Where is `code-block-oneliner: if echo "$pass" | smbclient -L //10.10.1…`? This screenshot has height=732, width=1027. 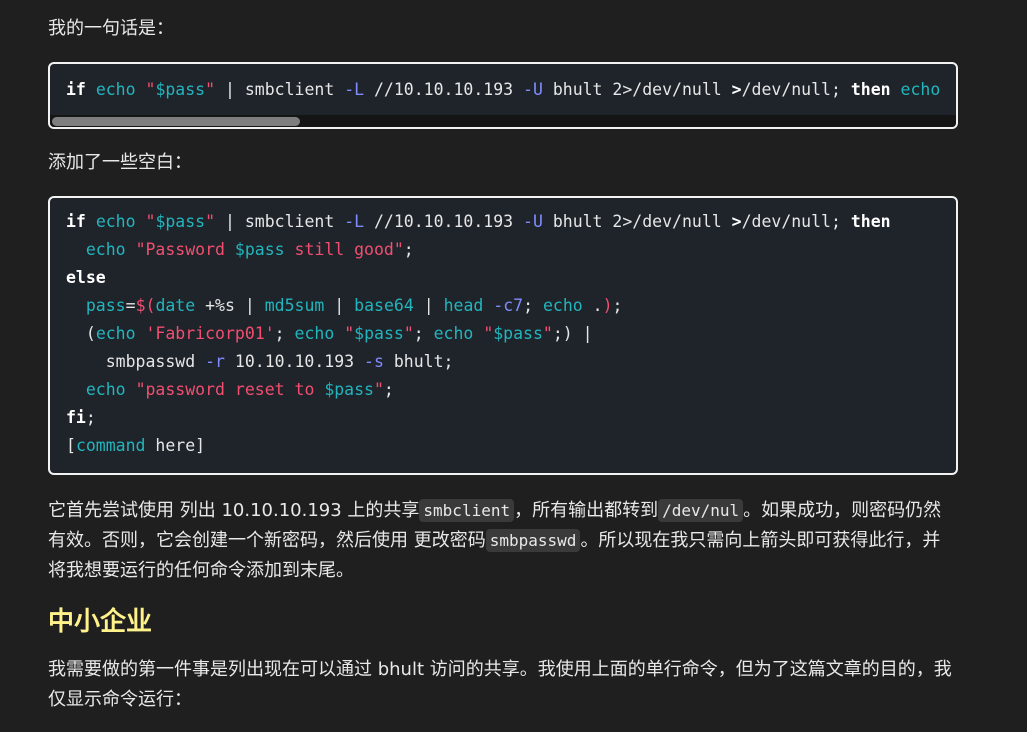
code-block-oneliner: if echo "$pass" | smbclient -L //10.10.1… is located at coordinates (503, 95).